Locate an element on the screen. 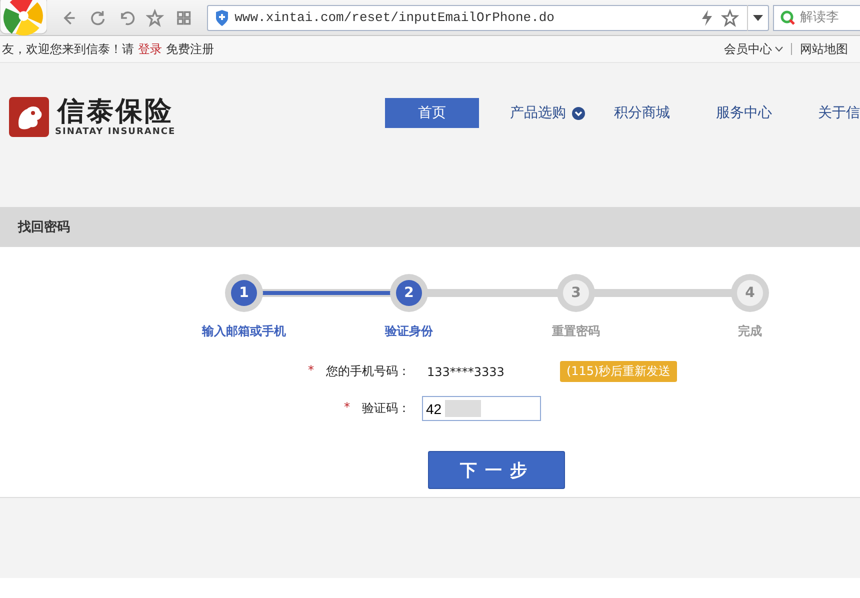 The width and height of the screenshot is (860, 598). redaction-block is located at coordinates (463, 408).